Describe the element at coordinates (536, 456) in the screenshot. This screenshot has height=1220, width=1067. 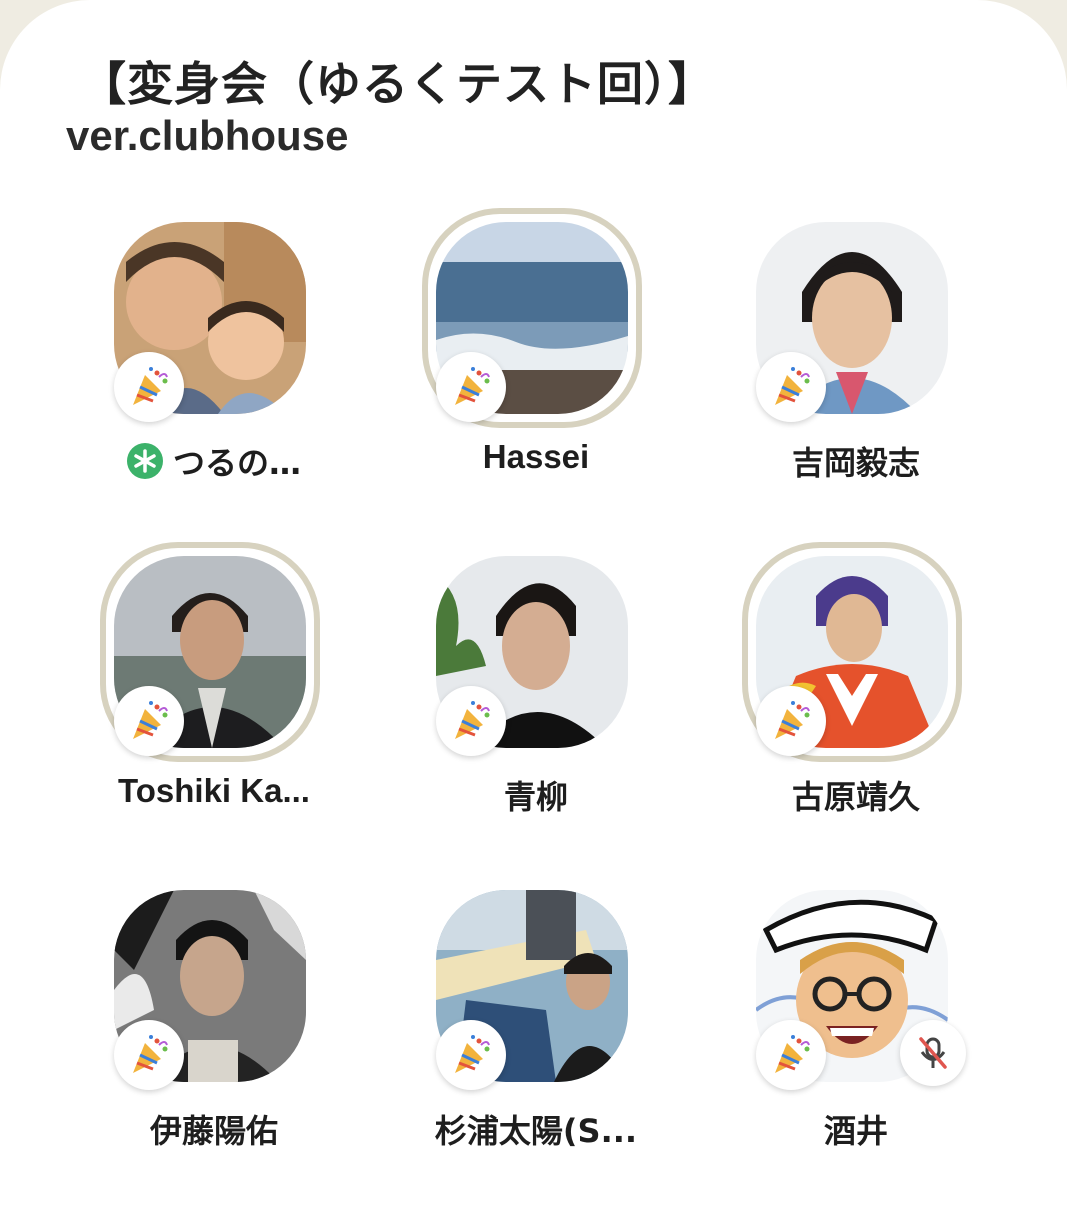
I see `speaker-name: Hassei` at that location.